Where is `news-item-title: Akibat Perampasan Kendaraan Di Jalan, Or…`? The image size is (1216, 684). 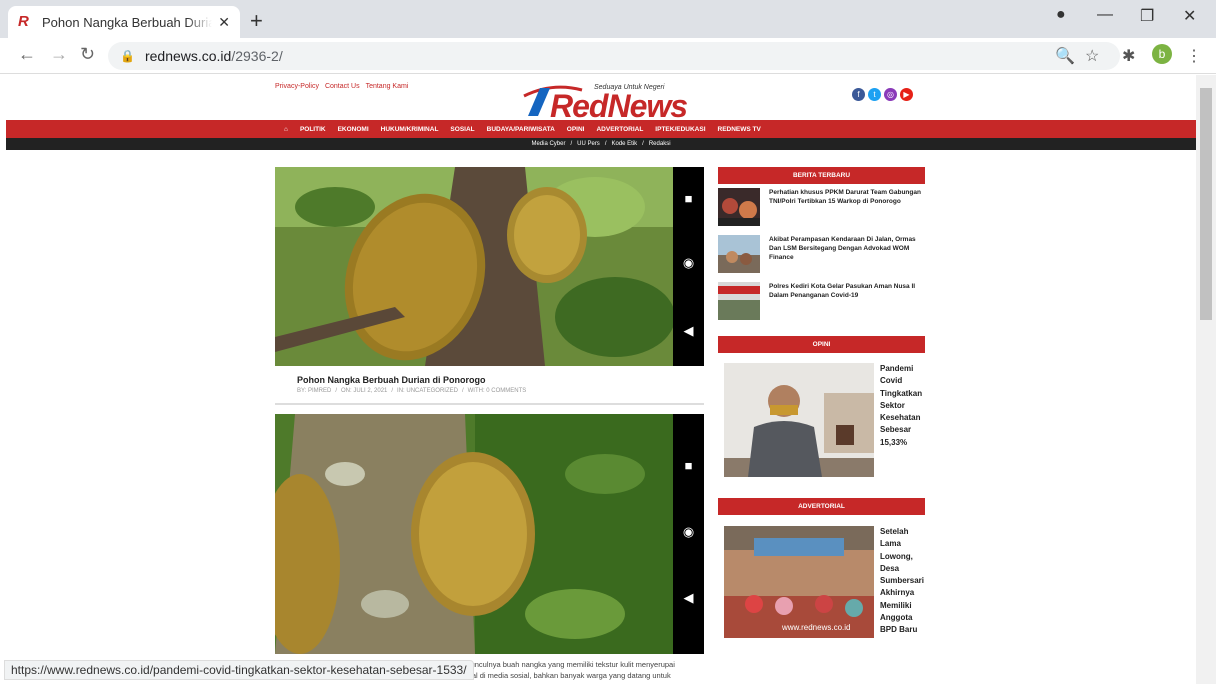 news-item-title: Akibat Perampasan Kendaraan Di Jalan, Or… is located at coordinates (845, 248).